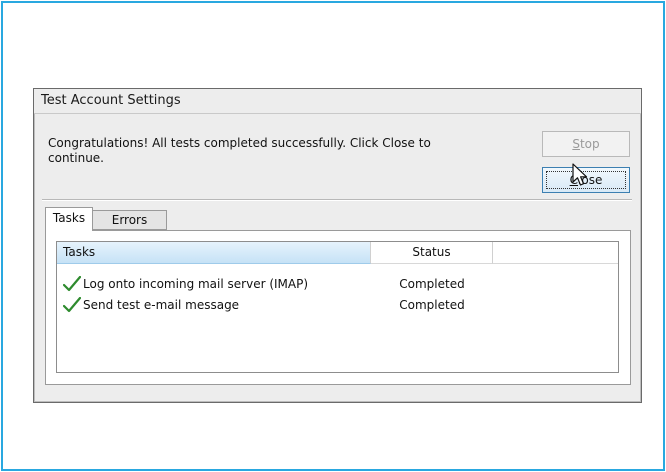 This screenshot has width=666, height=472. Describe the element at coordinates (580, 174) in the screenshot. I see `mouse-pointer-icon` at that location.